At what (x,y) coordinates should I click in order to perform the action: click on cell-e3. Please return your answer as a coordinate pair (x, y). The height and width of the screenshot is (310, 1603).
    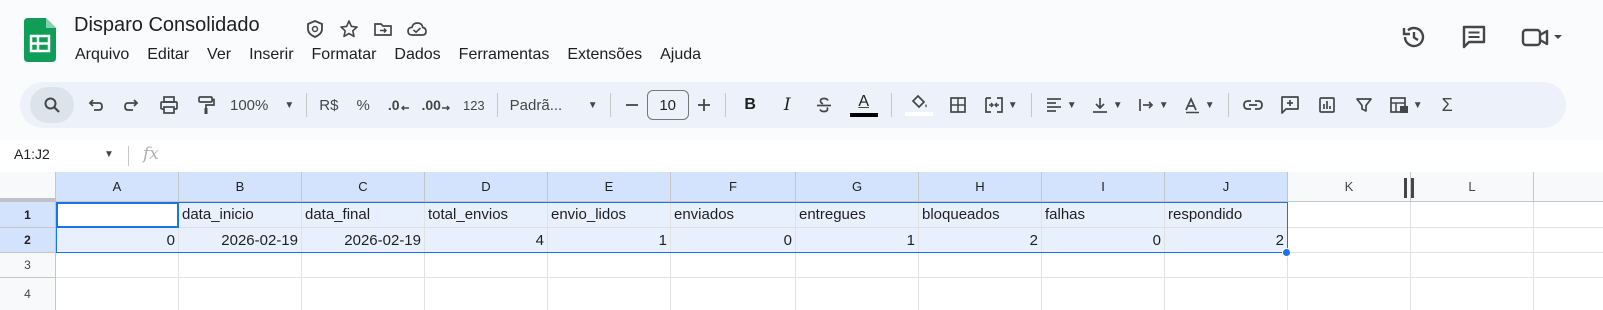
    Looking at the image, I should click on (609, 265).